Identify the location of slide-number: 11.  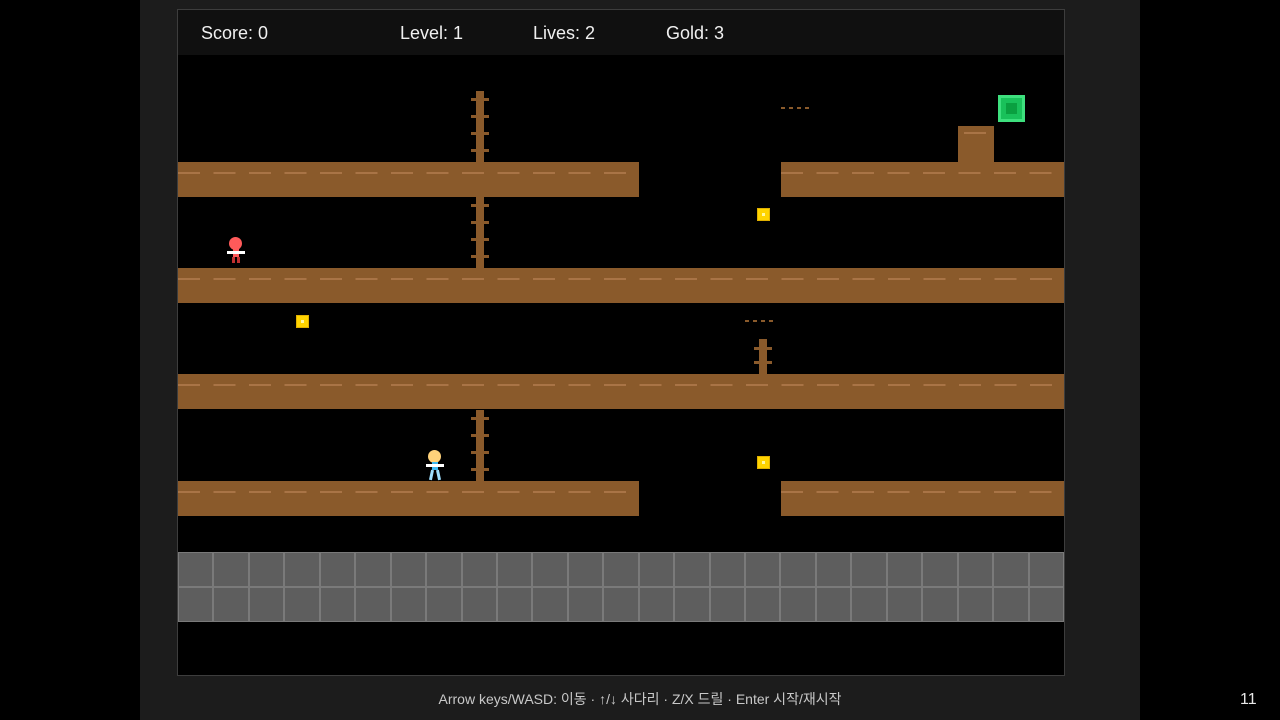
(1248, 699).